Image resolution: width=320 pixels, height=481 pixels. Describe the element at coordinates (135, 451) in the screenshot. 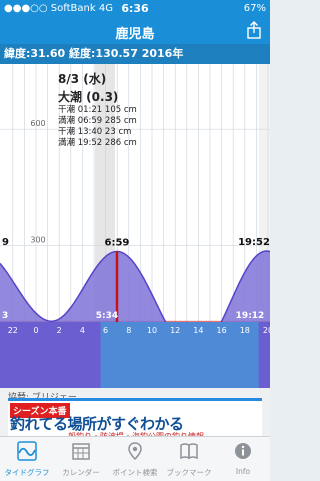

I see `point-search-icon` at that location.